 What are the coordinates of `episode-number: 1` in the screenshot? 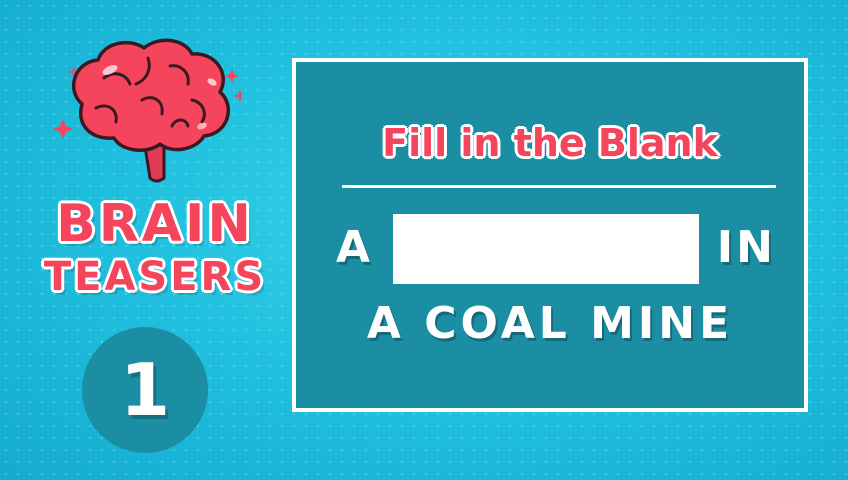 It's located at (145, 390).